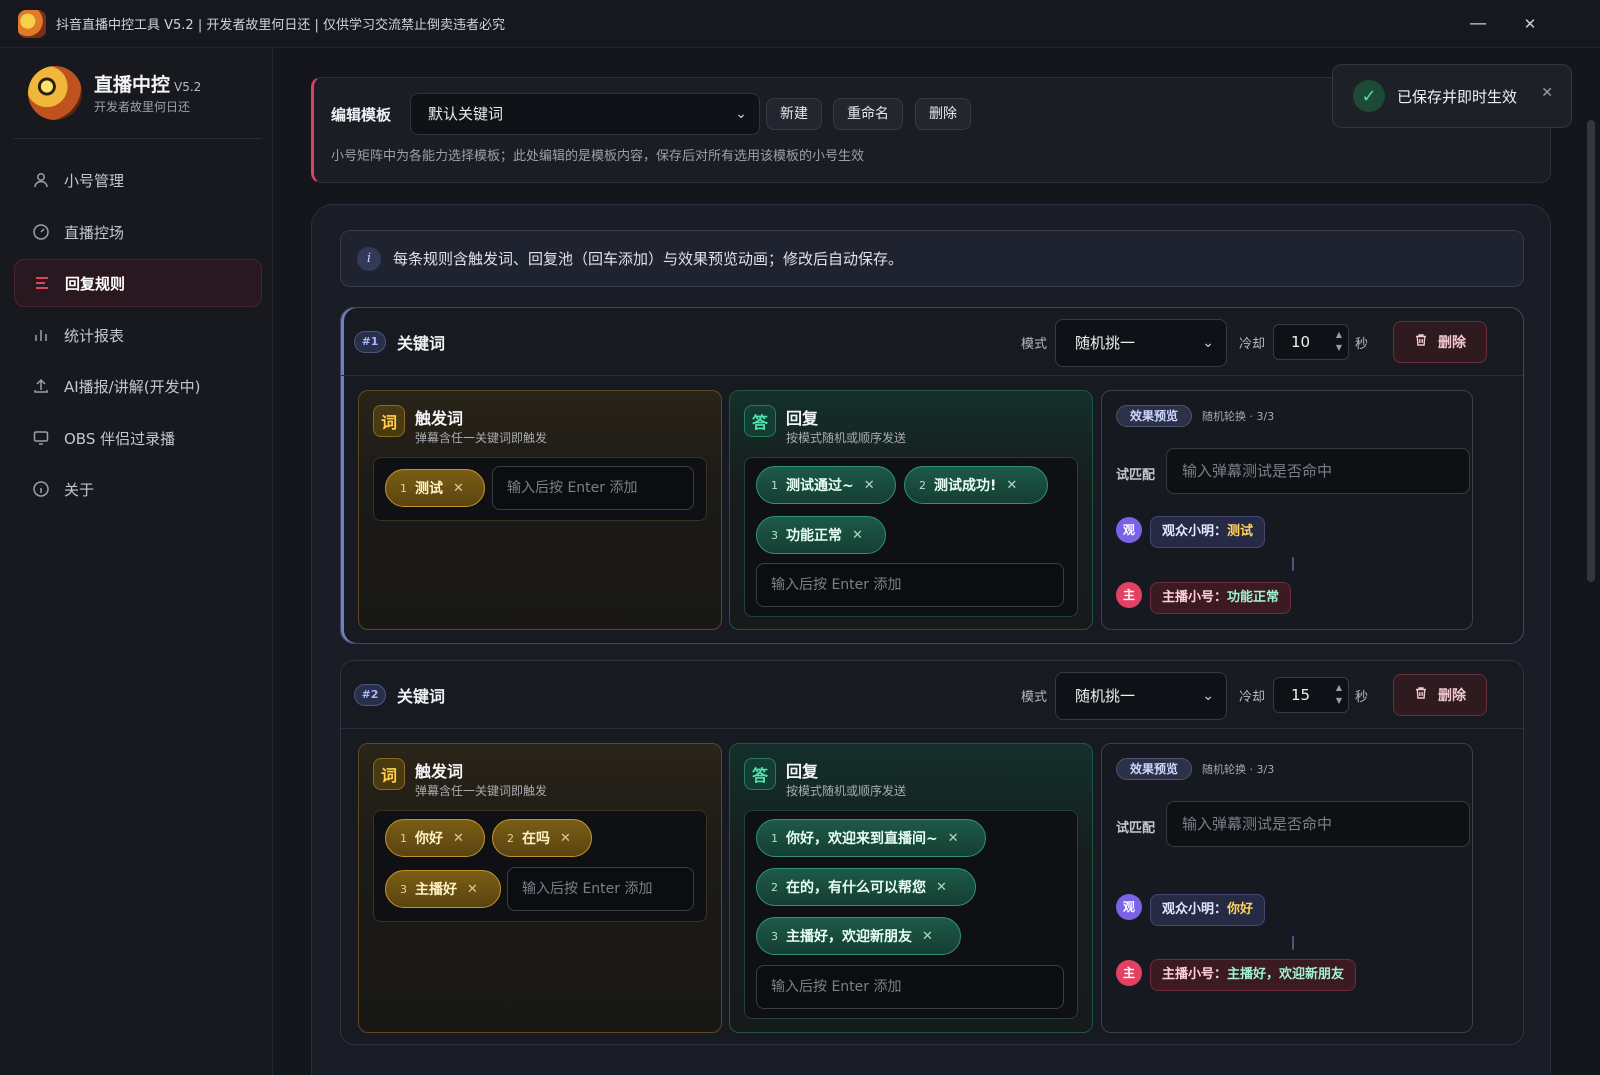 The image size is (1600, 1075). Describe the element at coordinates (1530, 24) in the screenshot. I see `close-window-button: ✕` at that location.